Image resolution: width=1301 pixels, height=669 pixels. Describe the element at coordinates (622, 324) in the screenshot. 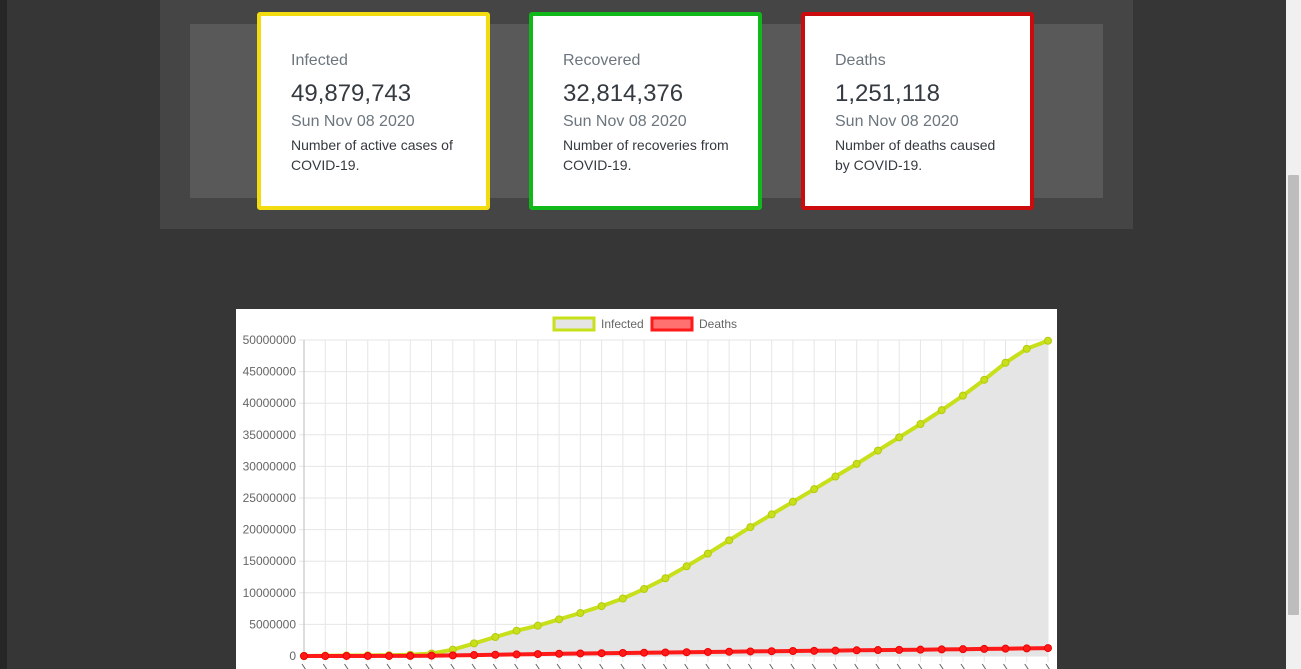

I see `infected-legend-label: Infected` at that location.